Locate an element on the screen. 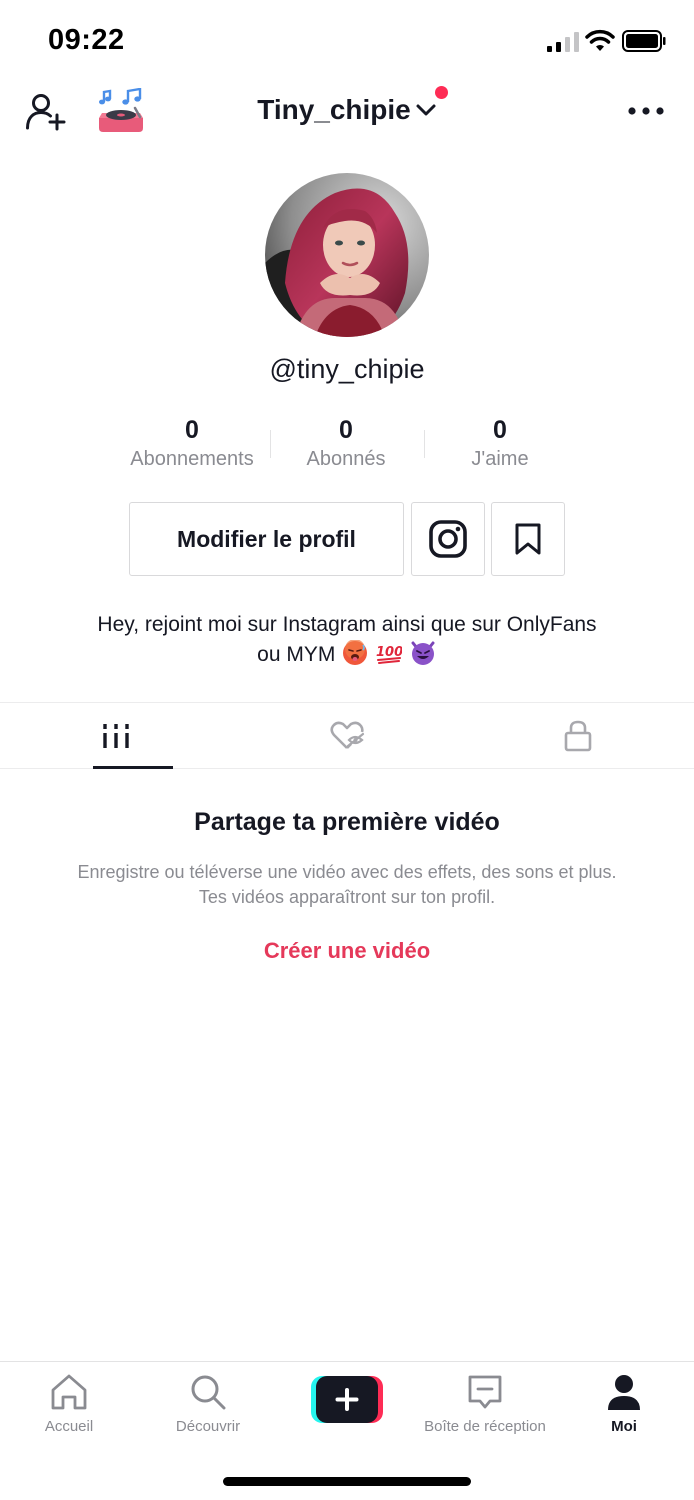 This screenshot has width=694, height=1500. lock-icon is located at coordinates (578, 735).